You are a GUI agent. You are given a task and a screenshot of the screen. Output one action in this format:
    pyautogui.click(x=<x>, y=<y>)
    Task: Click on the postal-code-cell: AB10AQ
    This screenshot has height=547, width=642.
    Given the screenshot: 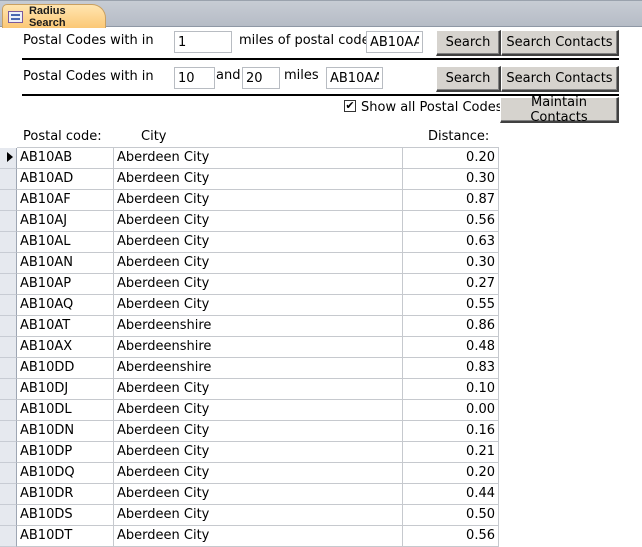 What is the action you would take?
    pyautogui.click(x=65, y=305)
    